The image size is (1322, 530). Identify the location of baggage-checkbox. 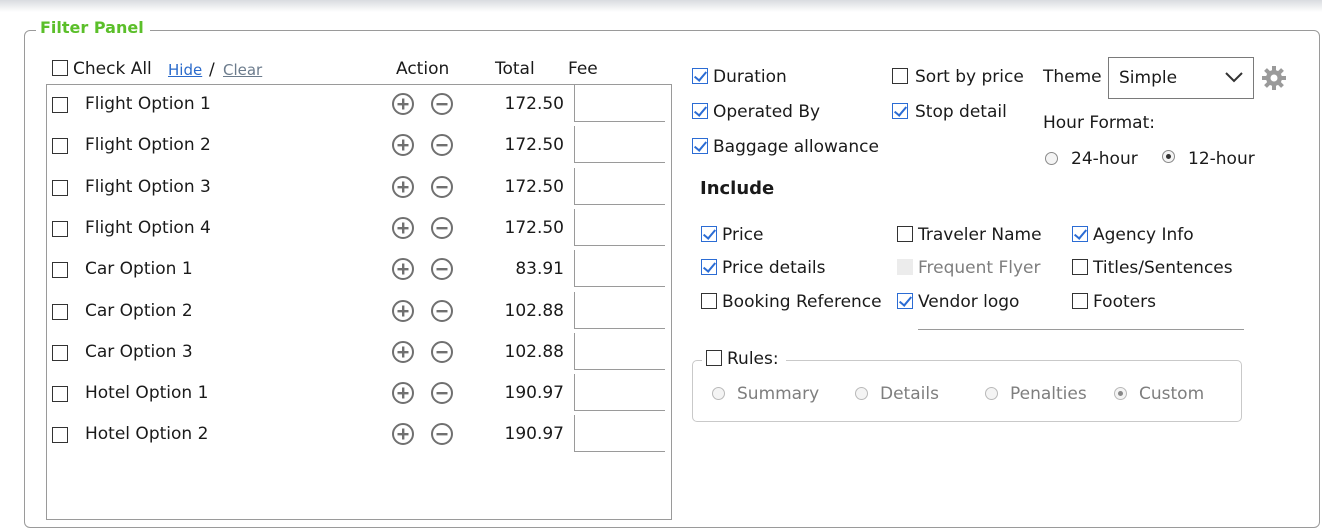
(700, 146).